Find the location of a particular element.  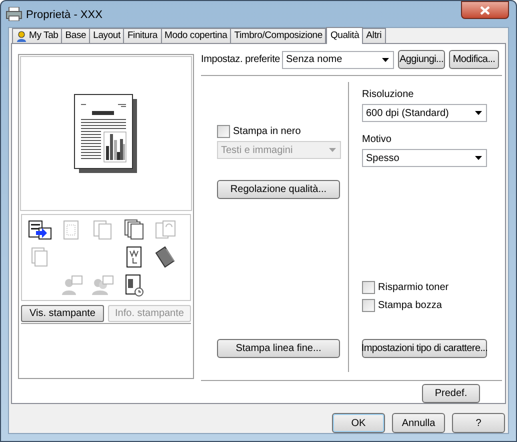

dialog-button: OK is located at coordinates (358, 423).